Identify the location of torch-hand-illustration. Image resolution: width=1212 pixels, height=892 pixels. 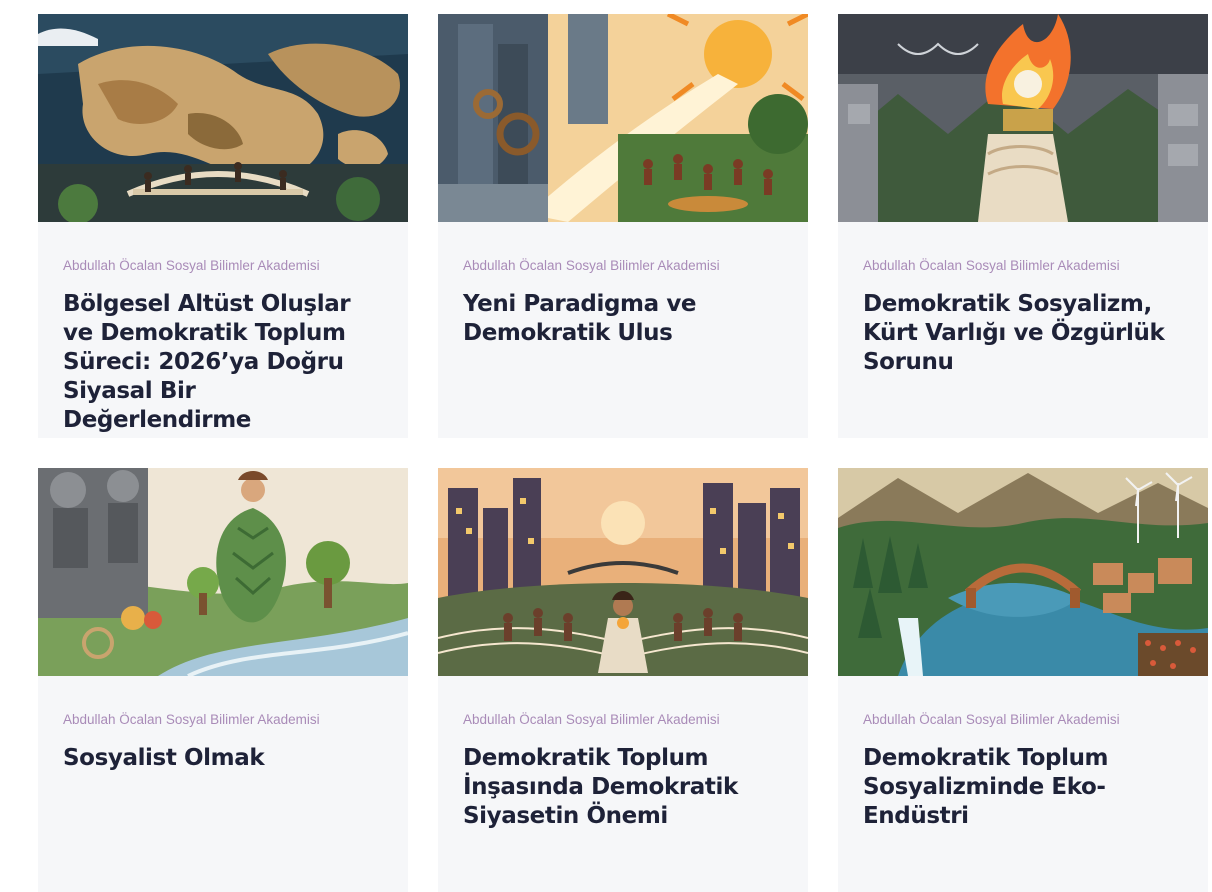
(1023, 118).